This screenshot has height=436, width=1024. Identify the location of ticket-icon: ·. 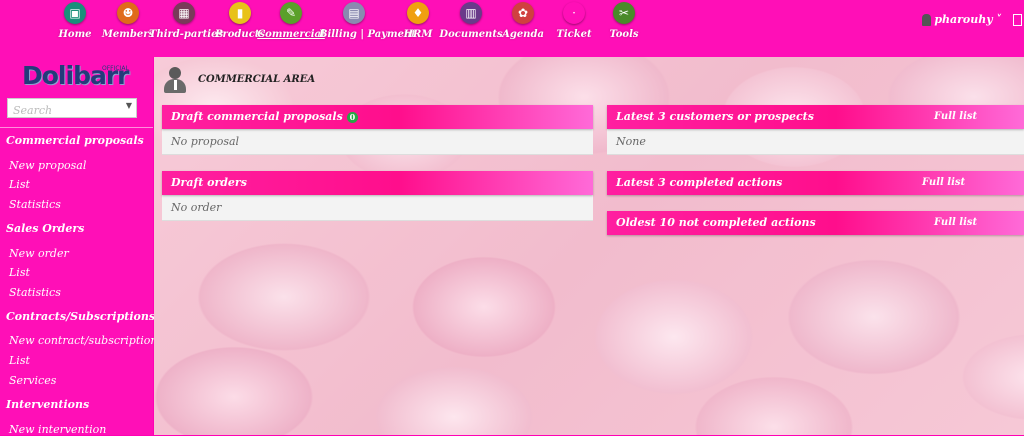
(574, 13).